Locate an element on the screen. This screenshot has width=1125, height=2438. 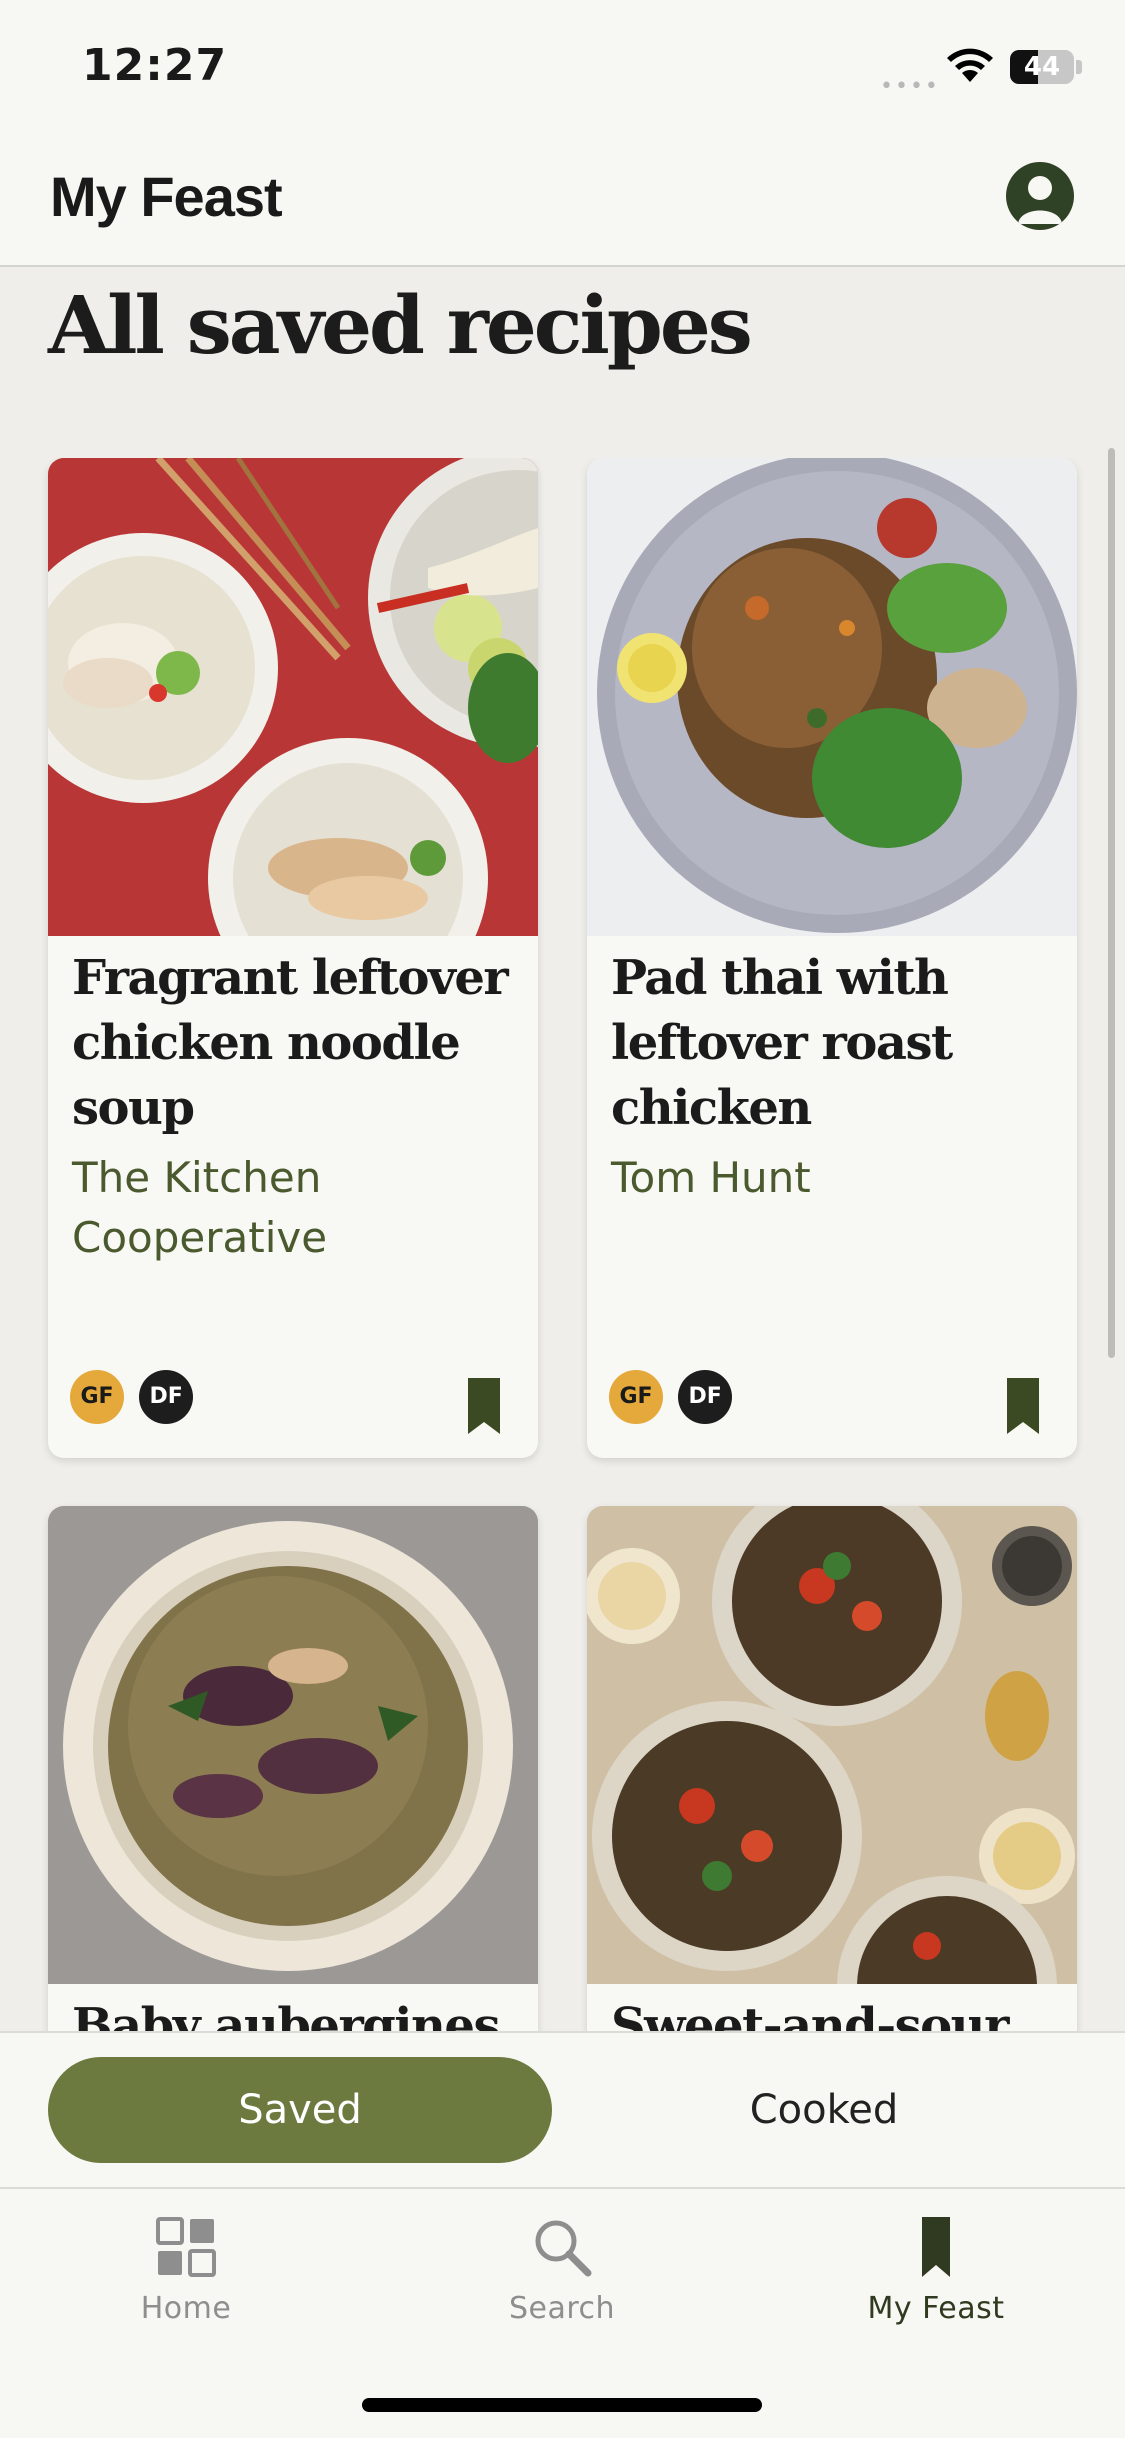
tab-home: Home is located at coordinates (186, 2271).